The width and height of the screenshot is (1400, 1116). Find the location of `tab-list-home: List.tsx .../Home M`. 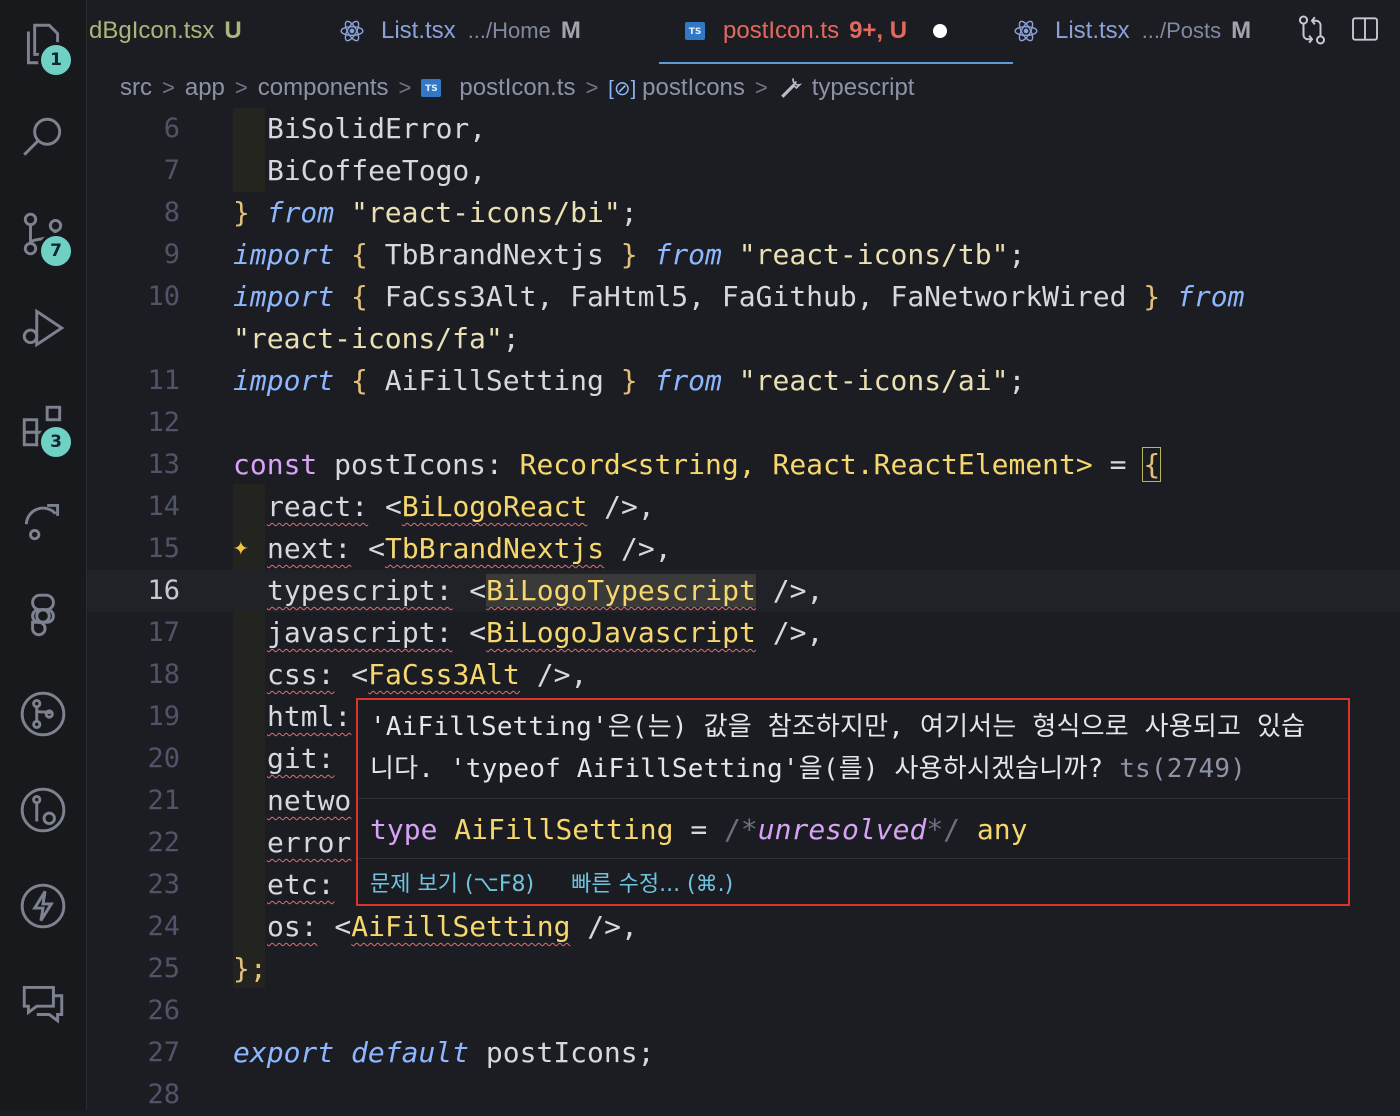

tab-list-home: List.tsx .../Home M is located at coordinates (460, 31).